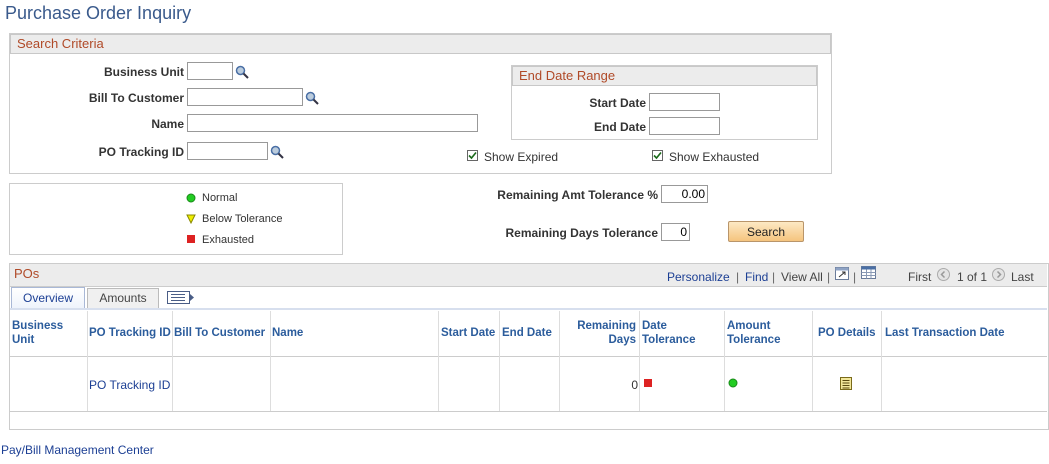 This screenshot has width=1049, height=464. Describe the element at coordinates (210, 71) in the screenshot. I see `business-unit-input` at that location.